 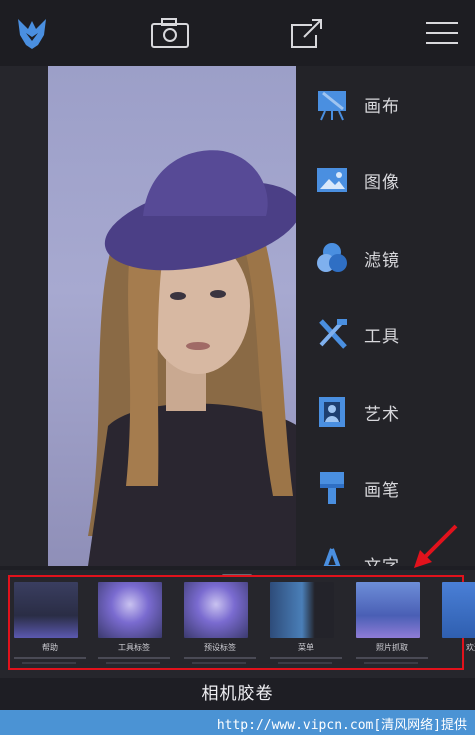 I want to click on thumbnail-item: 工具标签, so click(x=137, y=624).